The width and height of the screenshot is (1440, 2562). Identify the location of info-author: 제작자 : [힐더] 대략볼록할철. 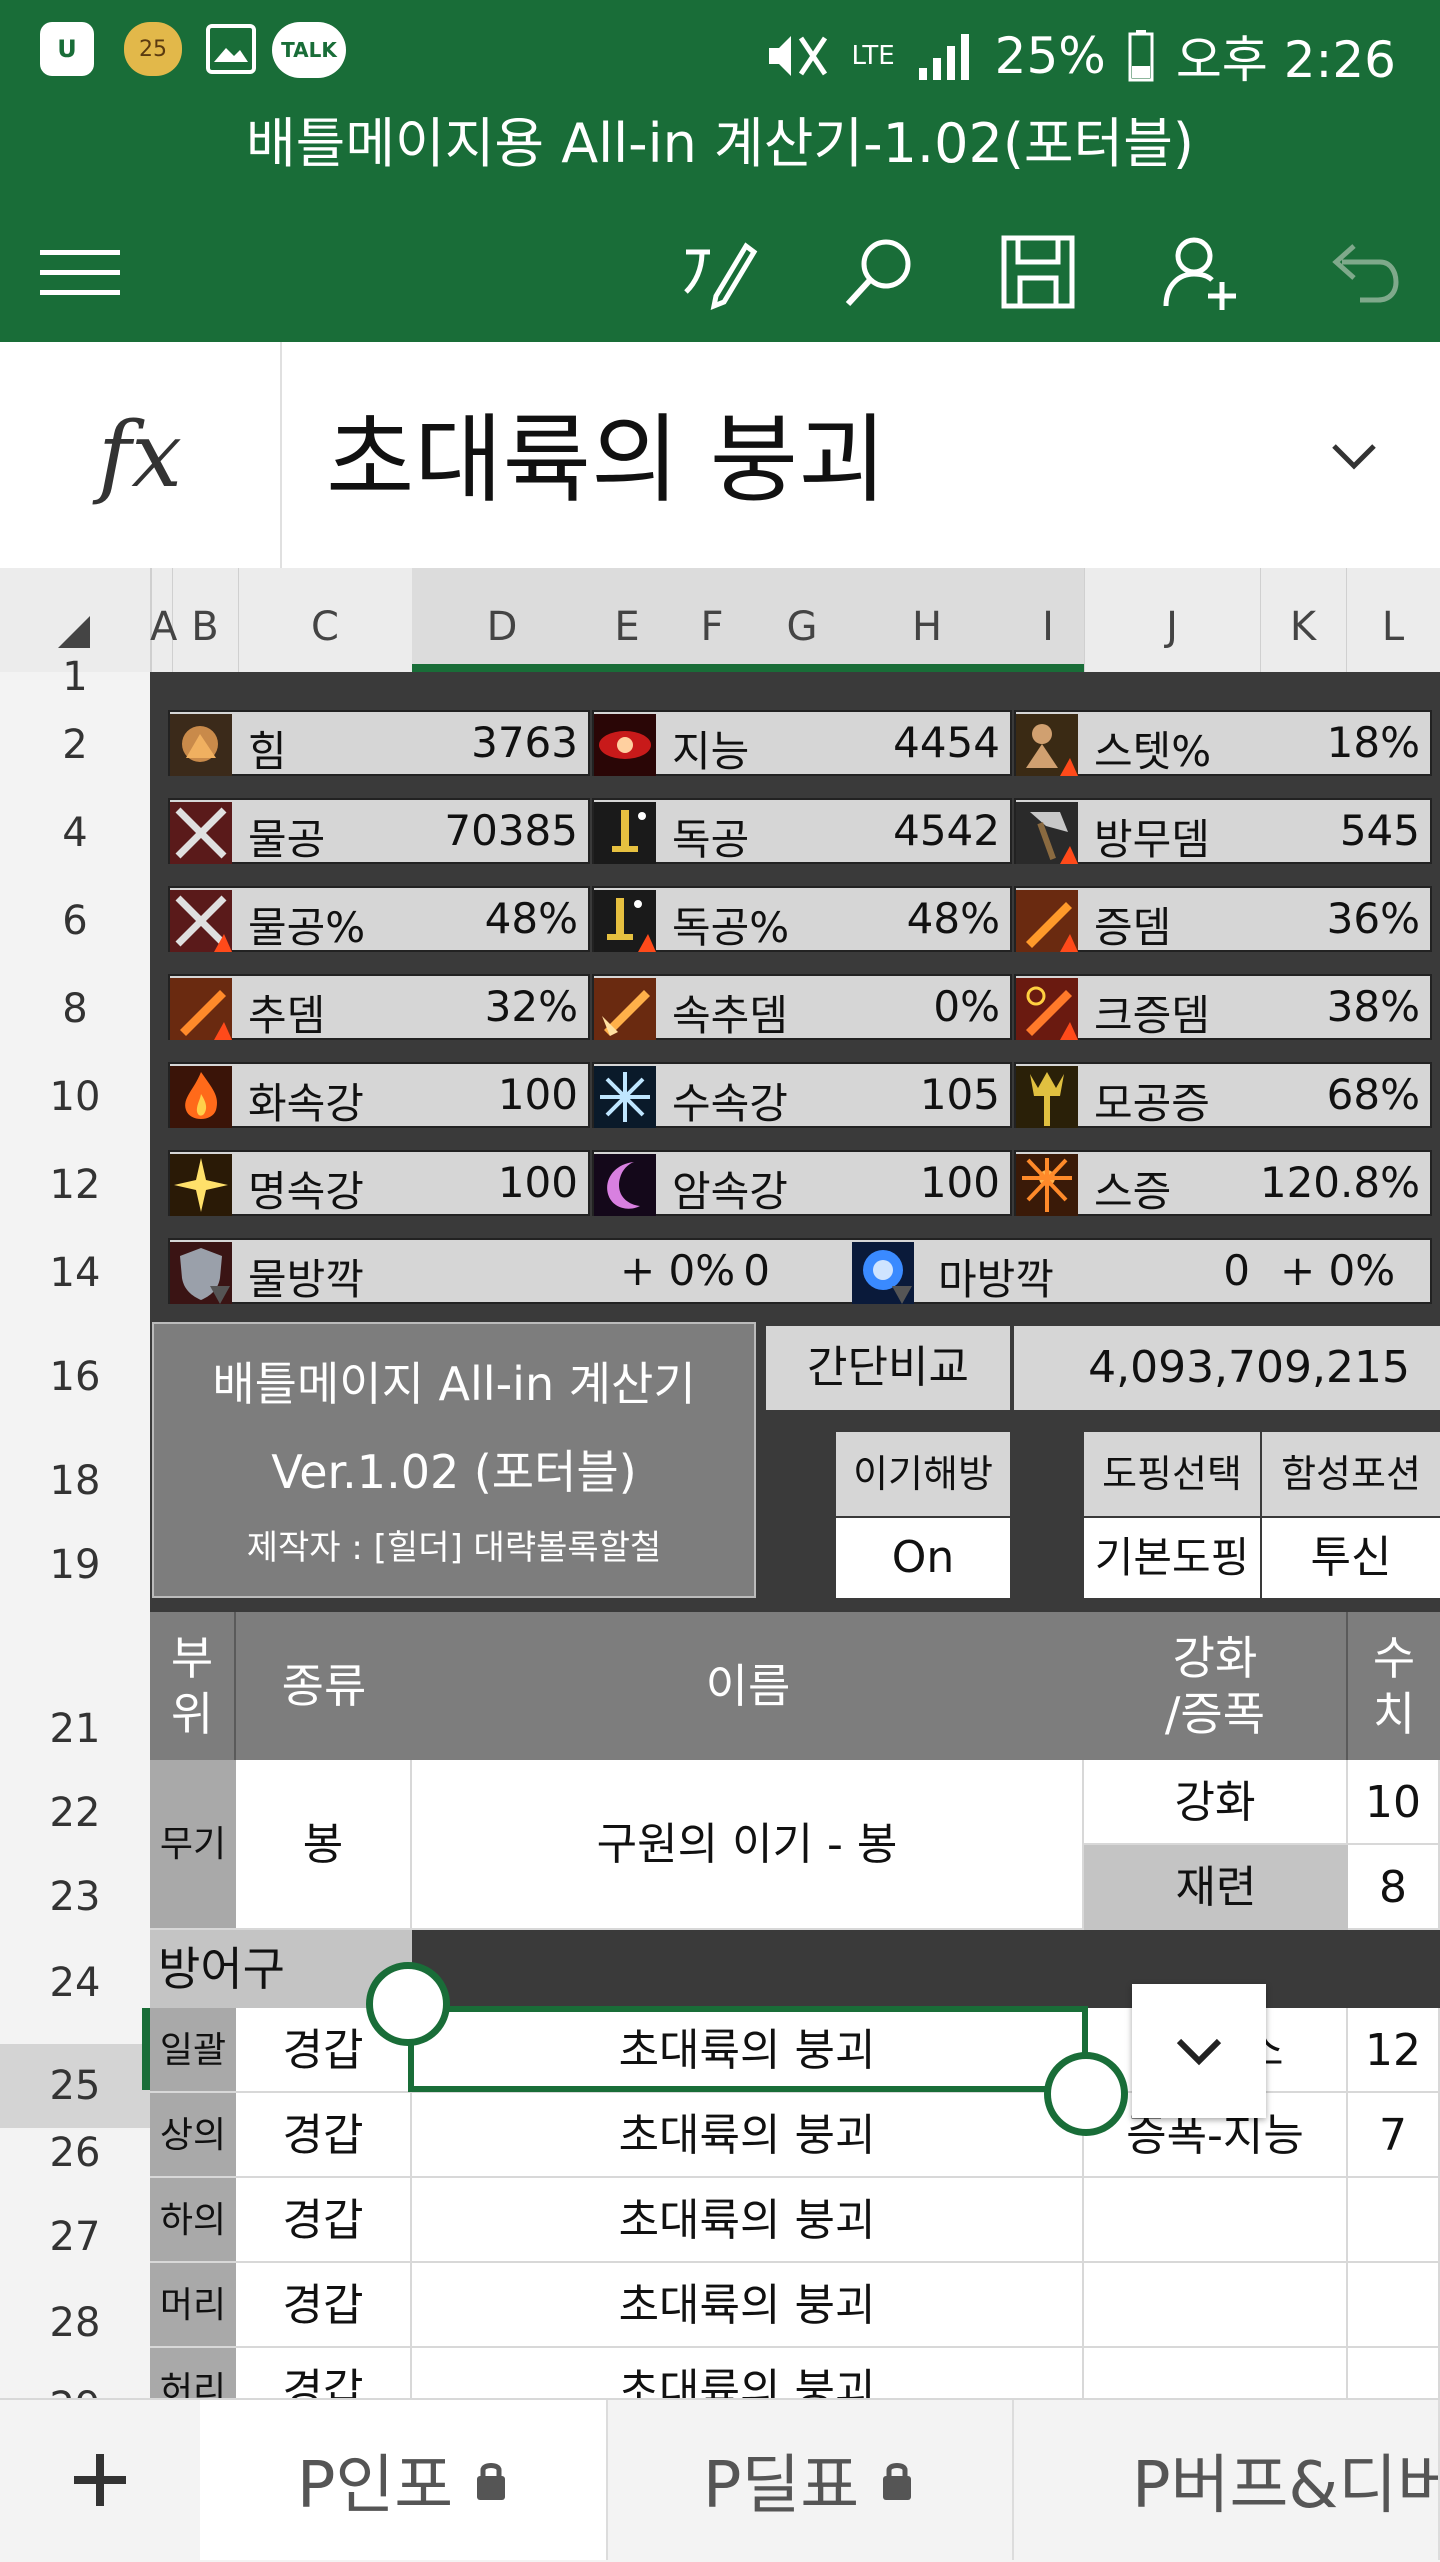
(454, 1548).